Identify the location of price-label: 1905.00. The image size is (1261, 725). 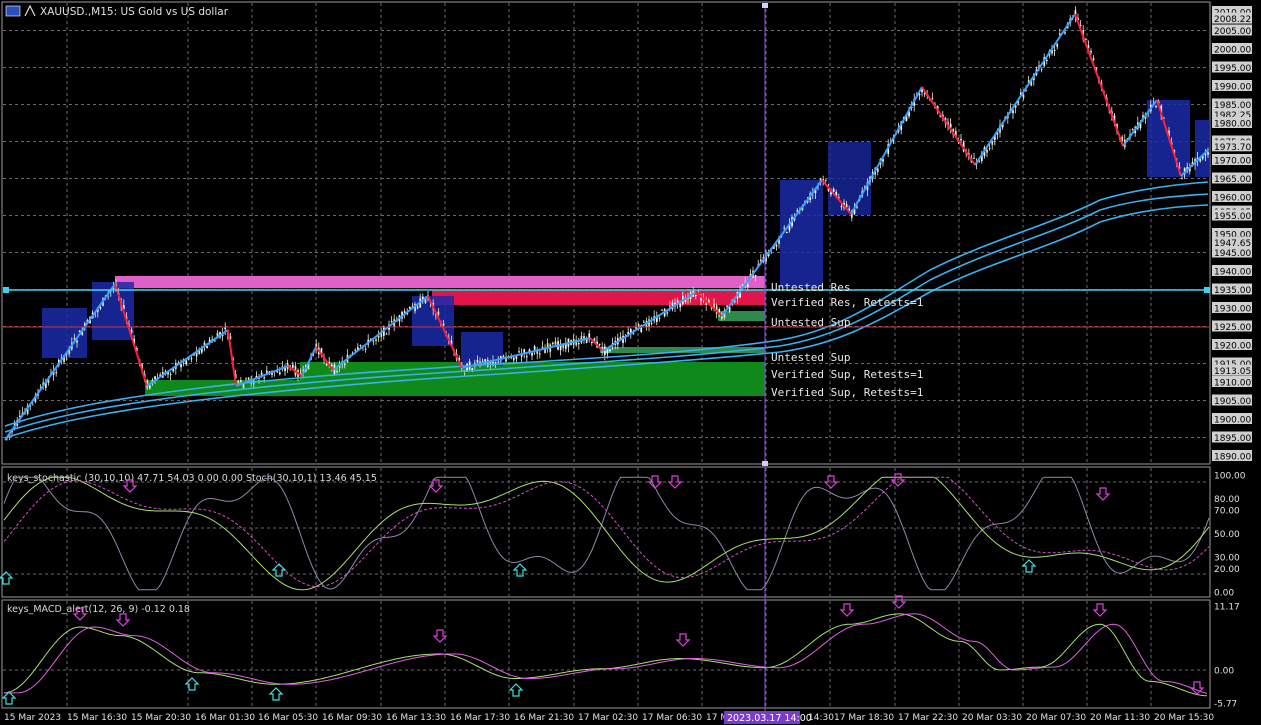
(1232, 402).